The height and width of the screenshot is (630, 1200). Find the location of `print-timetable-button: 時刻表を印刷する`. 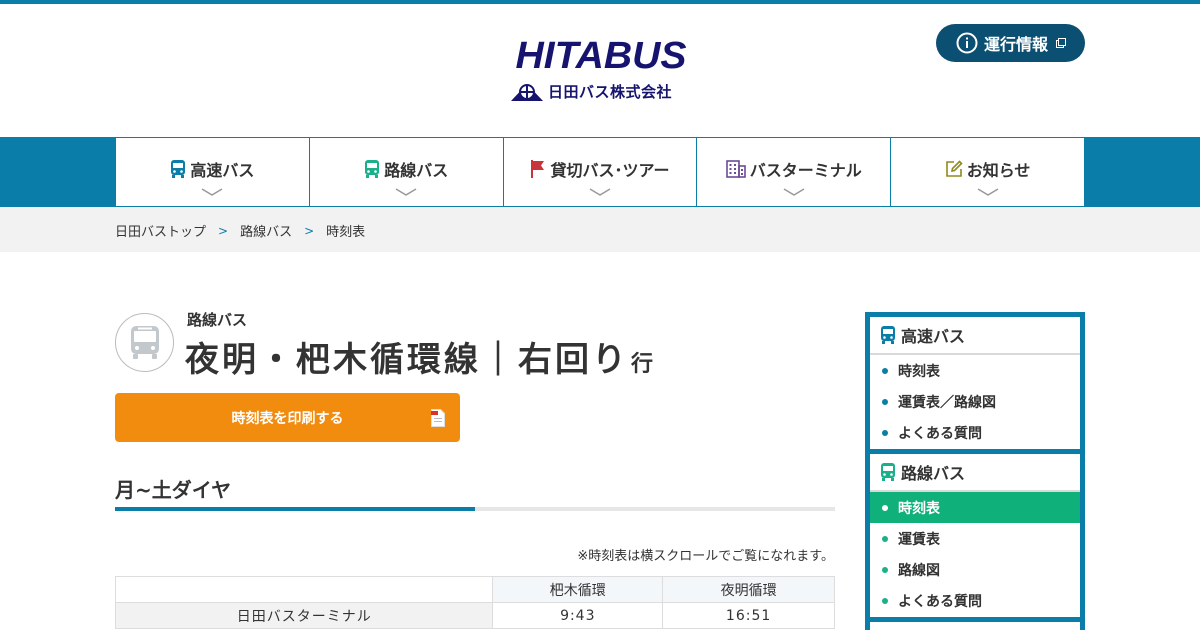

print-timetable-button: 時刻表を印刷する is located at coordinates (287, 417).